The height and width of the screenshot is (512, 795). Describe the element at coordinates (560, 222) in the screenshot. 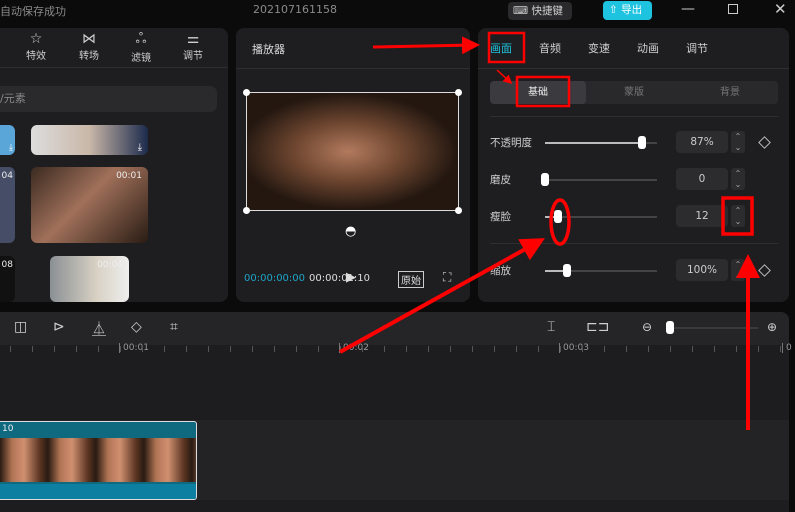

I see `annotation-ellipse` at that location.